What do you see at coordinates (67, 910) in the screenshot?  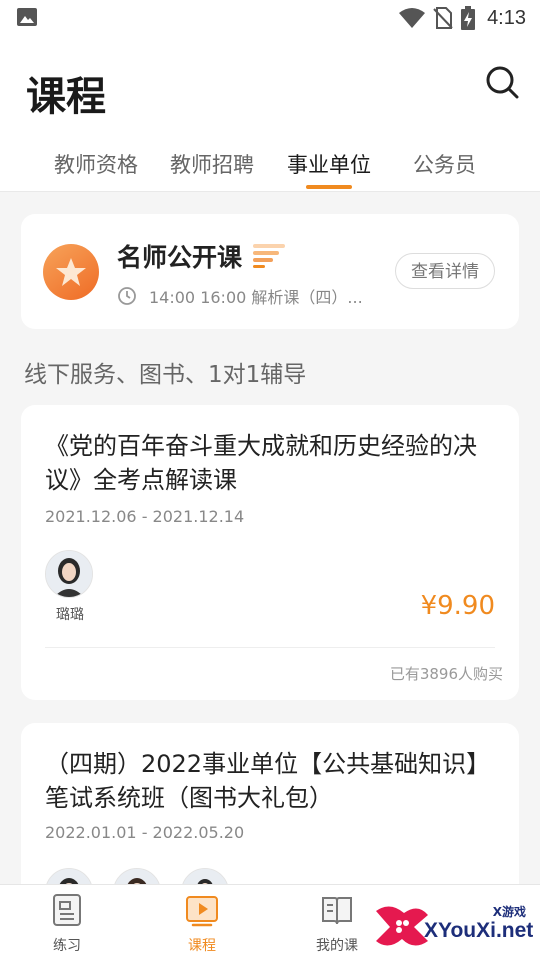 I see `practice-icon` at bounding box center [67, 910].